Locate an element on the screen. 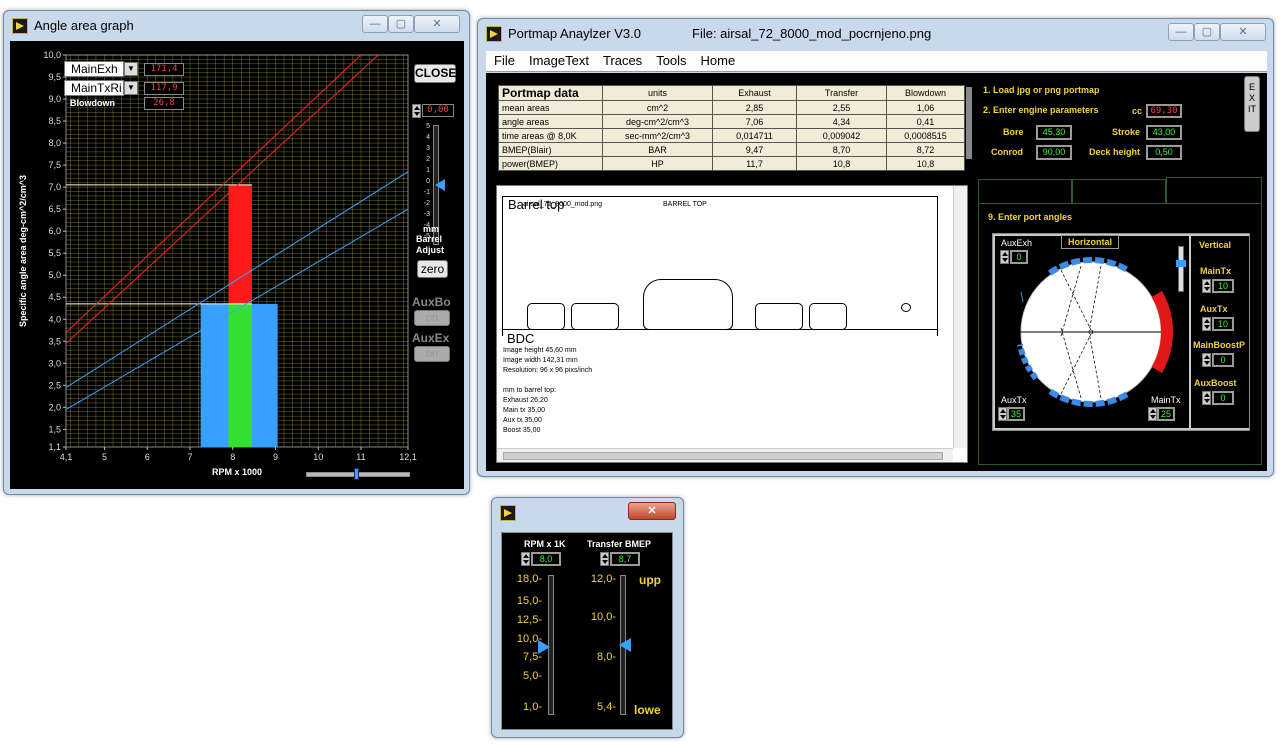  auxtx-field: 35 is located at coordinates (1016, 414).